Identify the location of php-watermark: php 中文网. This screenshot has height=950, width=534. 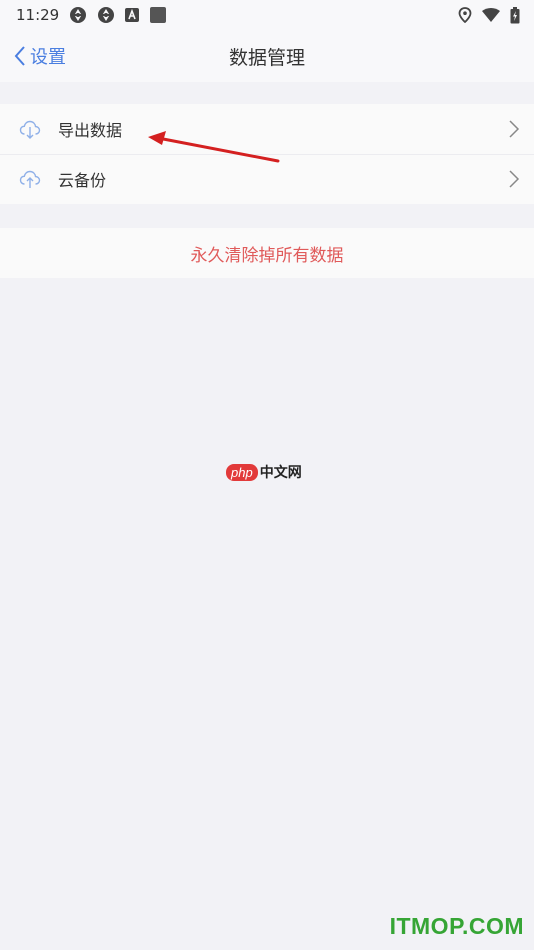
(264, 472).